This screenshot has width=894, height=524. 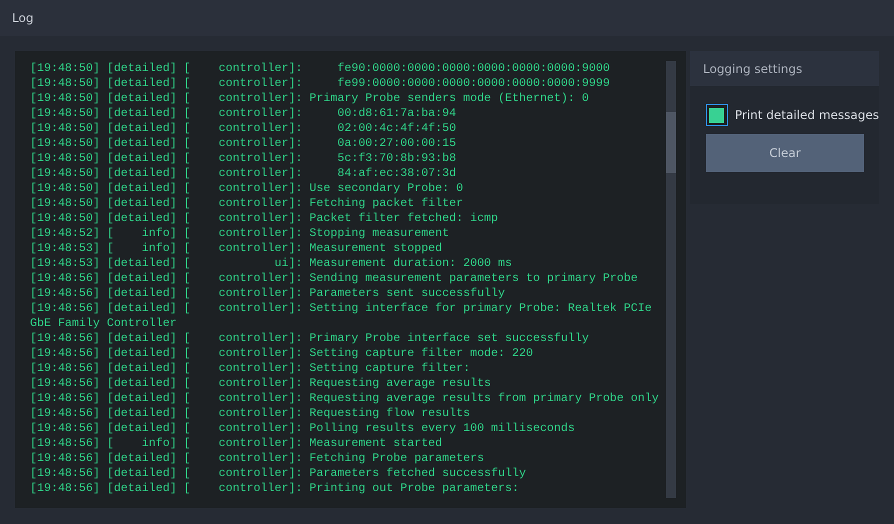 I want to click on log-line: [19:48:50] [detailed] [ controller]: fe99:0000:0000:0000:0000:0000:0000:9999, so click(x=320, y=83).